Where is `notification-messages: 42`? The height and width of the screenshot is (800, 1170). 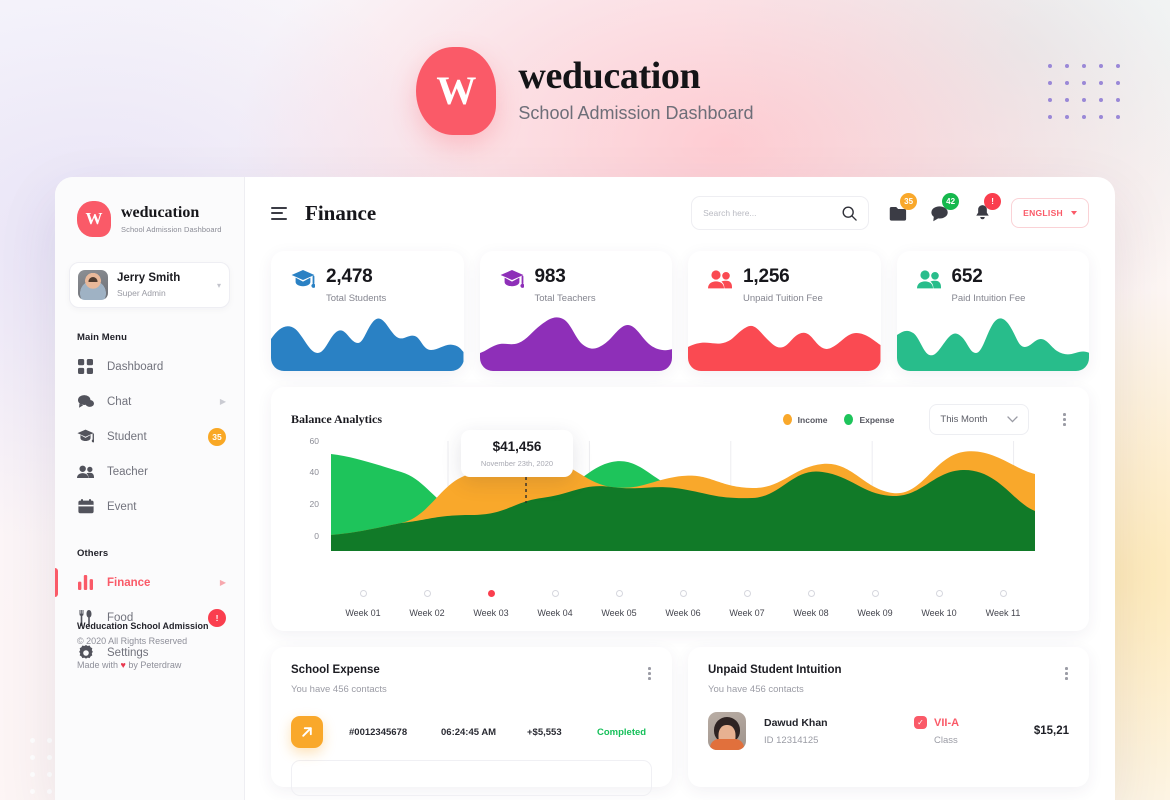
notification-messages: 42 is located at coordinates (943, 209).